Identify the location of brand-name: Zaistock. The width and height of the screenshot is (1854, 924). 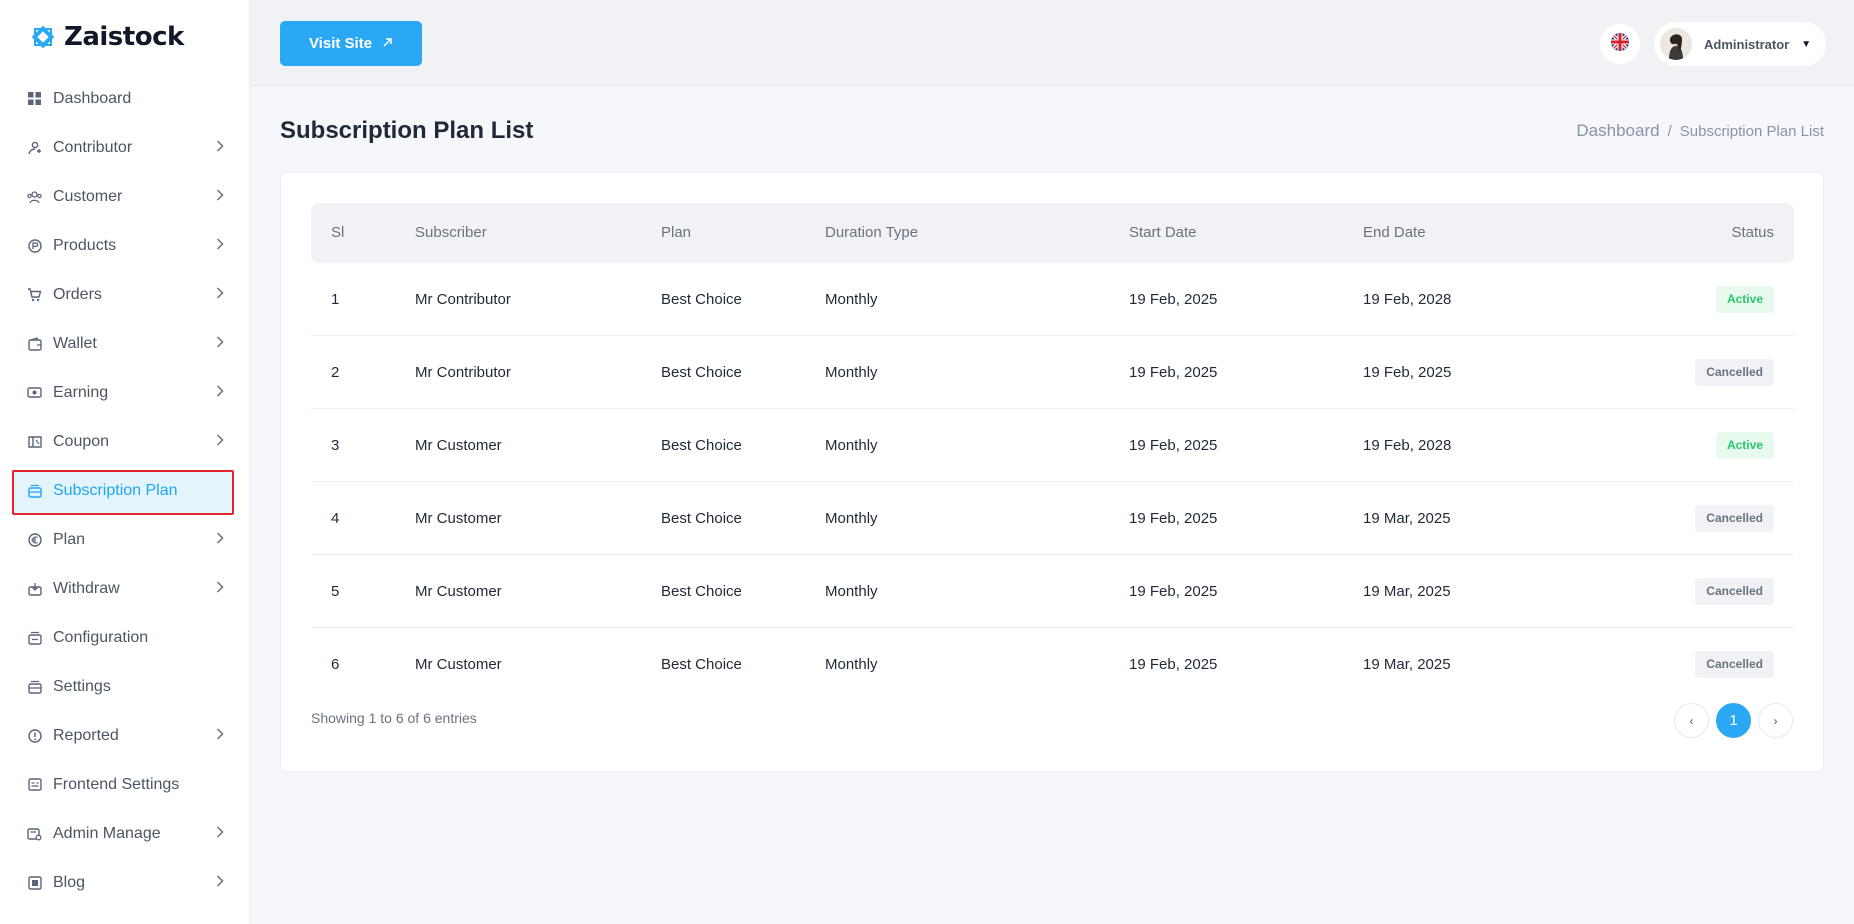
(124, 37).